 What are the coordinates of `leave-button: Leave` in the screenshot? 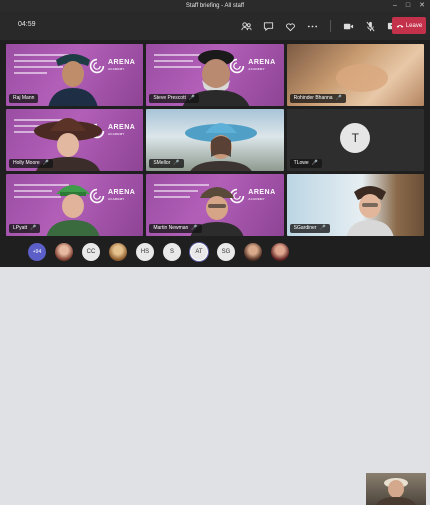 It's located at (409, 25).